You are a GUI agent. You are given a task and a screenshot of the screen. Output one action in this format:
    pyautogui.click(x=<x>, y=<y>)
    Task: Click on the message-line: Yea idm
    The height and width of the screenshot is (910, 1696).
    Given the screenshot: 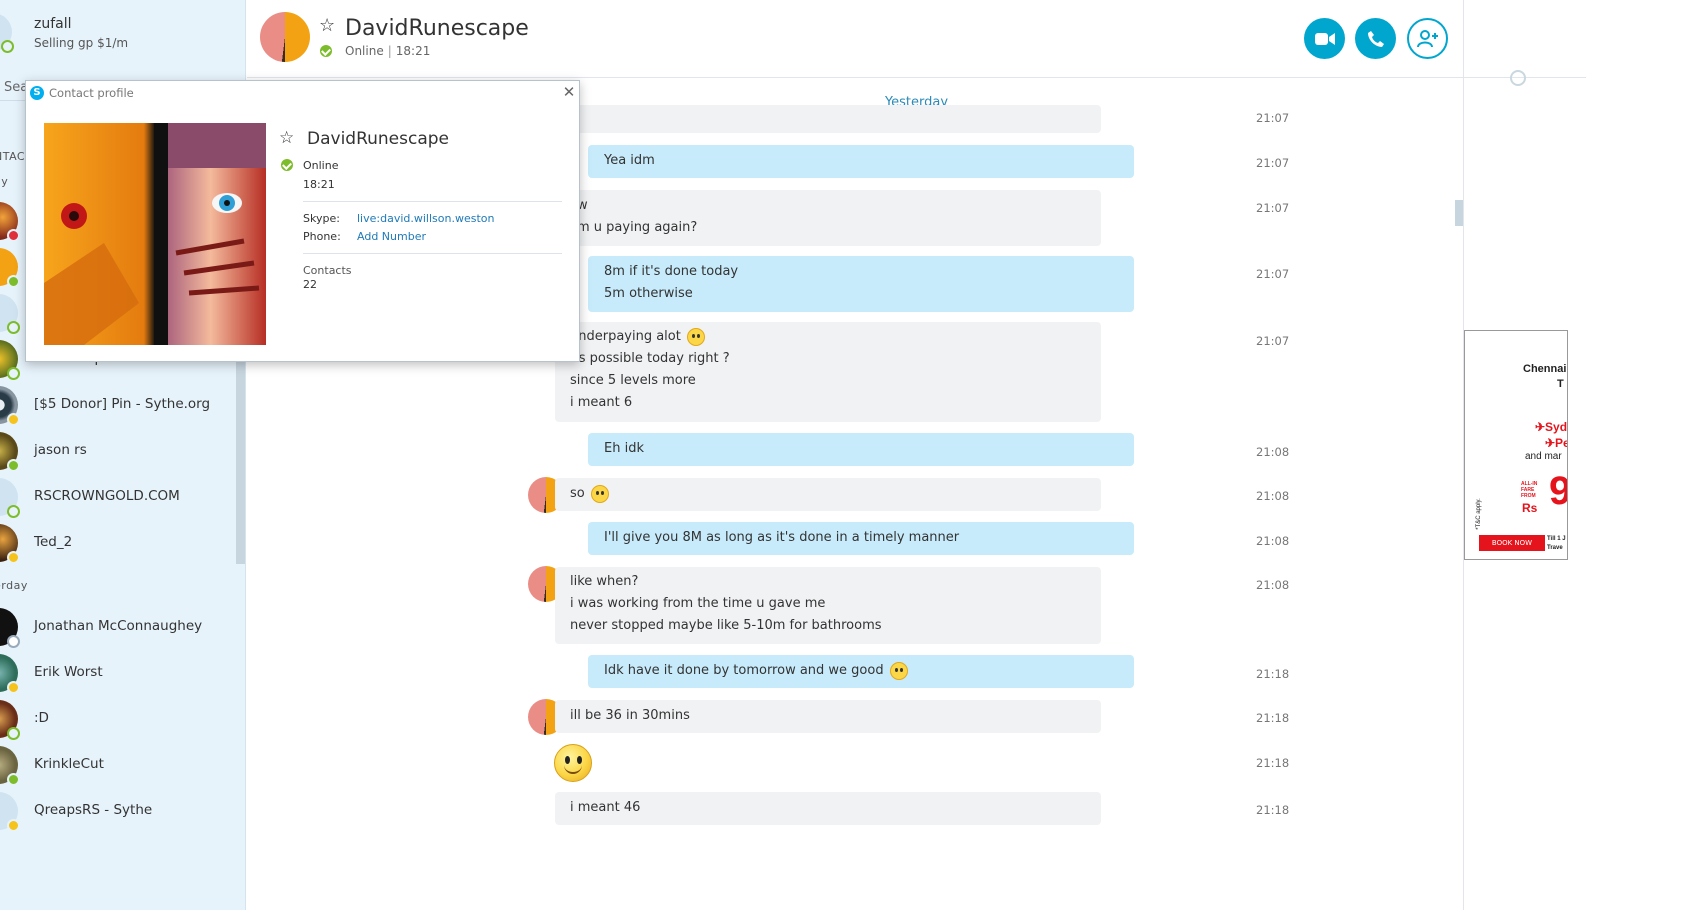 What is the action you would take?
    pyautogui.click(x=629, y=160)
    